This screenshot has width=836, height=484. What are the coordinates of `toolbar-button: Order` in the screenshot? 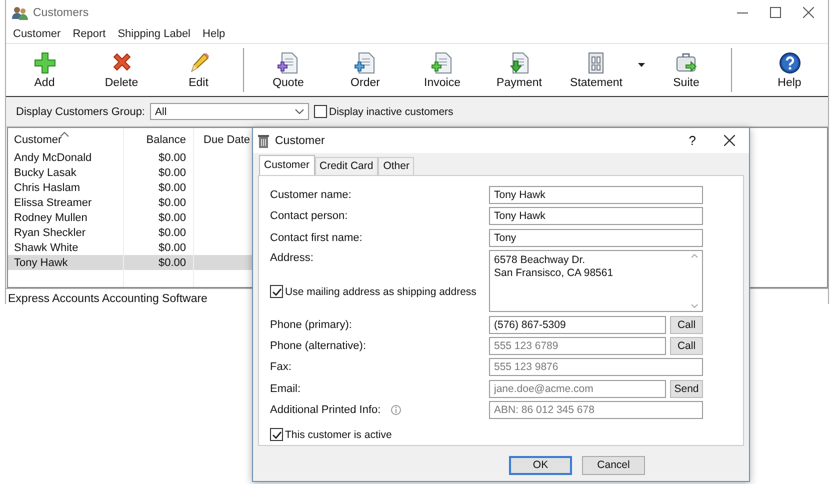 It's located at (365, 70).